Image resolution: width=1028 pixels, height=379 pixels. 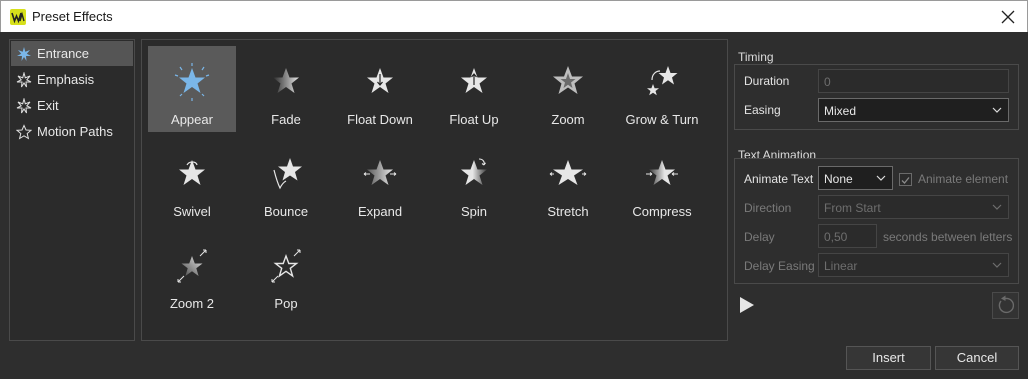 What do you see at coordinates (759, 237) in the screenshot?
I see `delay-label: Delay` at bounding box center [759, 237].